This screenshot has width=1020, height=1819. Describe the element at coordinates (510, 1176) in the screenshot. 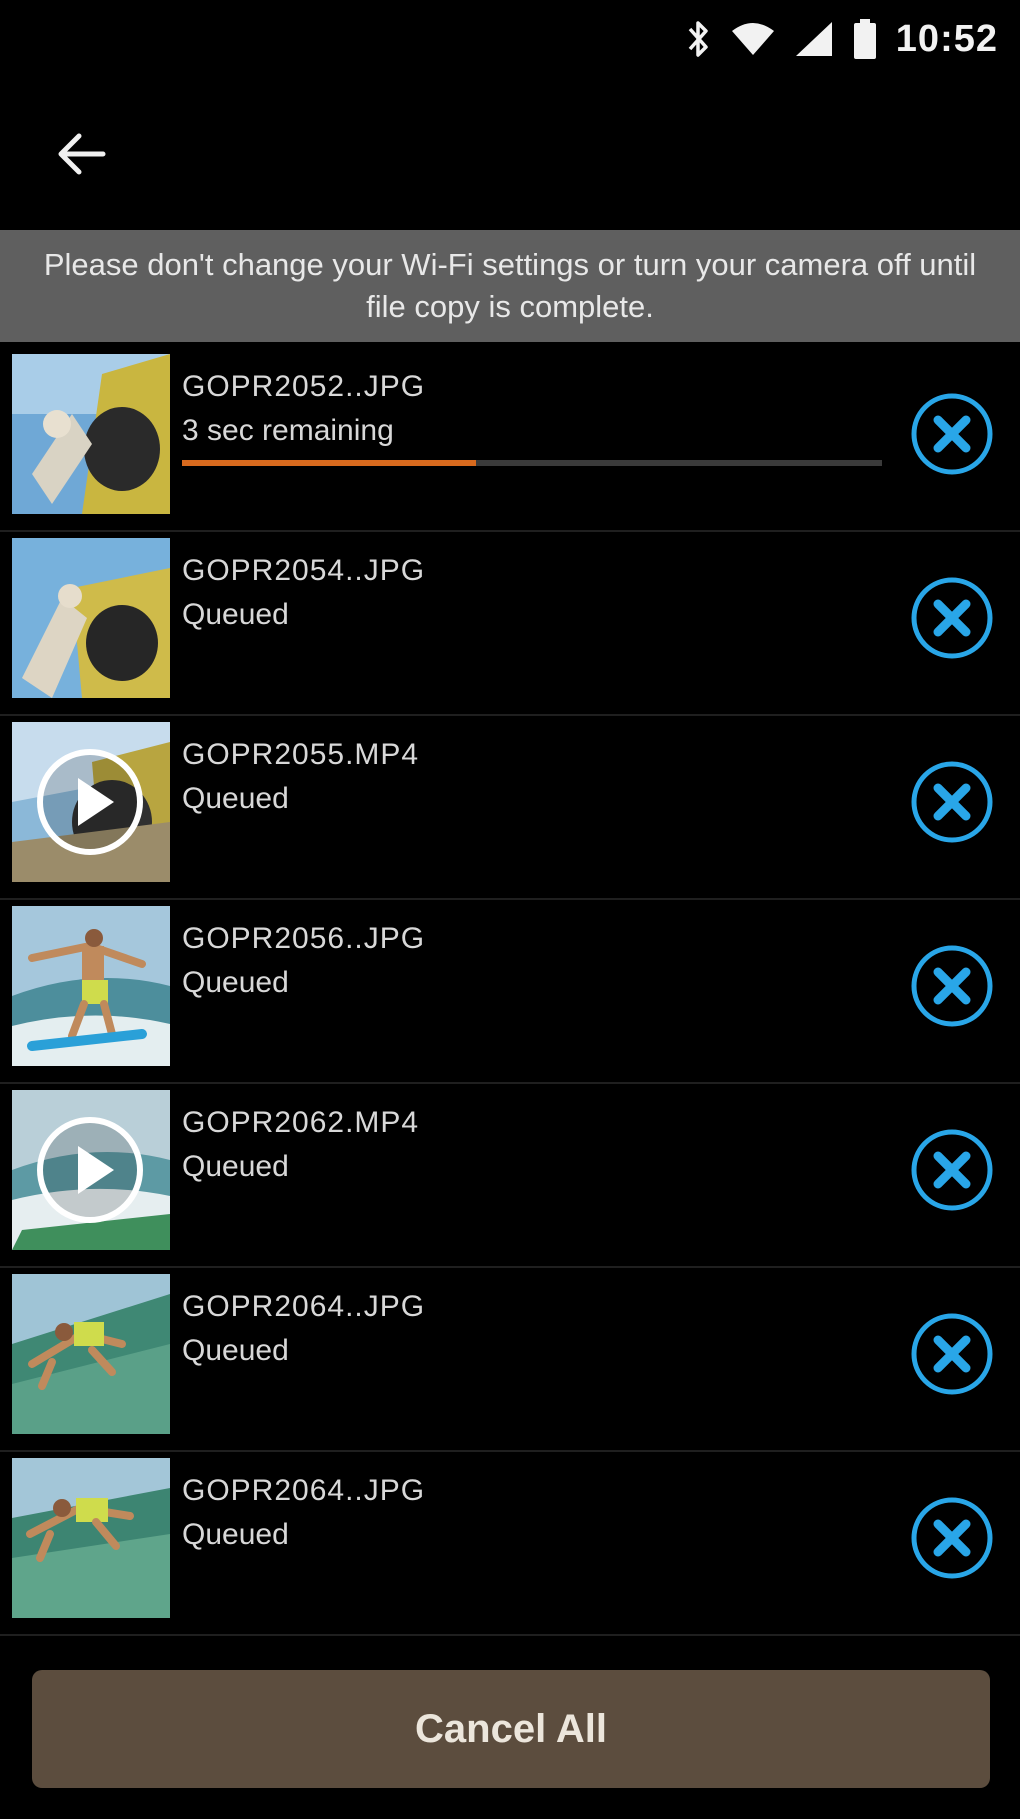

I see `list-item: GOPR2062.MP4 Queued` at that location.